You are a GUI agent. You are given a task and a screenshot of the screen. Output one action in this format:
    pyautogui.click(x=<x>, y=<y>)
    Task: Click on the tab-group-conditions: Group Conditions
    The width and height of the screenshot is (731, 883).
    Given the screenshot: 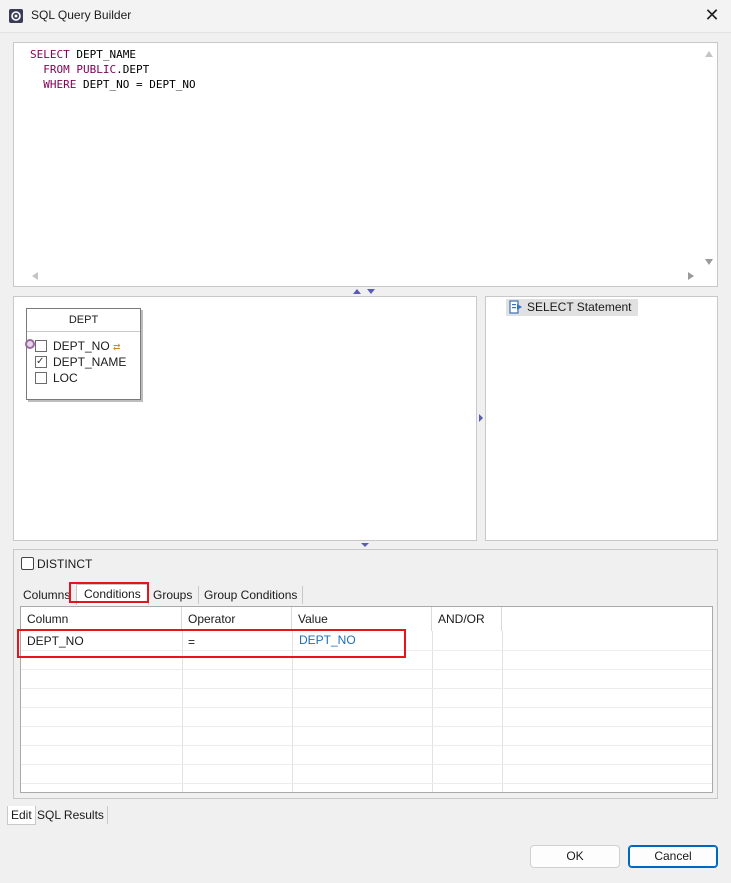 What is the action you would take?
    pyautogui.click(x=251, y=595)
    